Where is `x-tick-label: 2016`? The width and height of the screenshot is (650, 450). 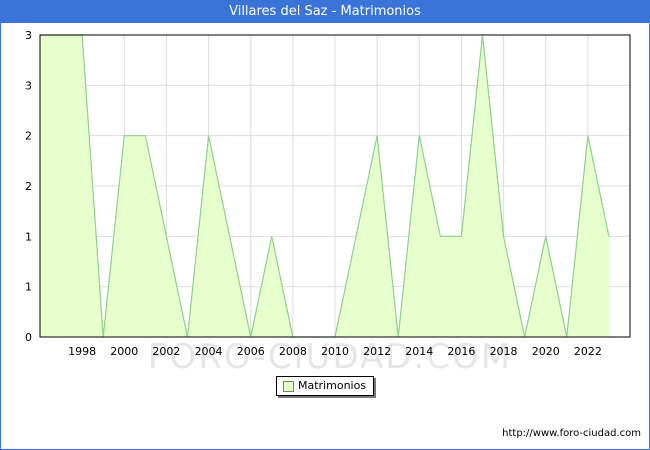
x-tick-label: 2016 is located at coordinates (461, 351).